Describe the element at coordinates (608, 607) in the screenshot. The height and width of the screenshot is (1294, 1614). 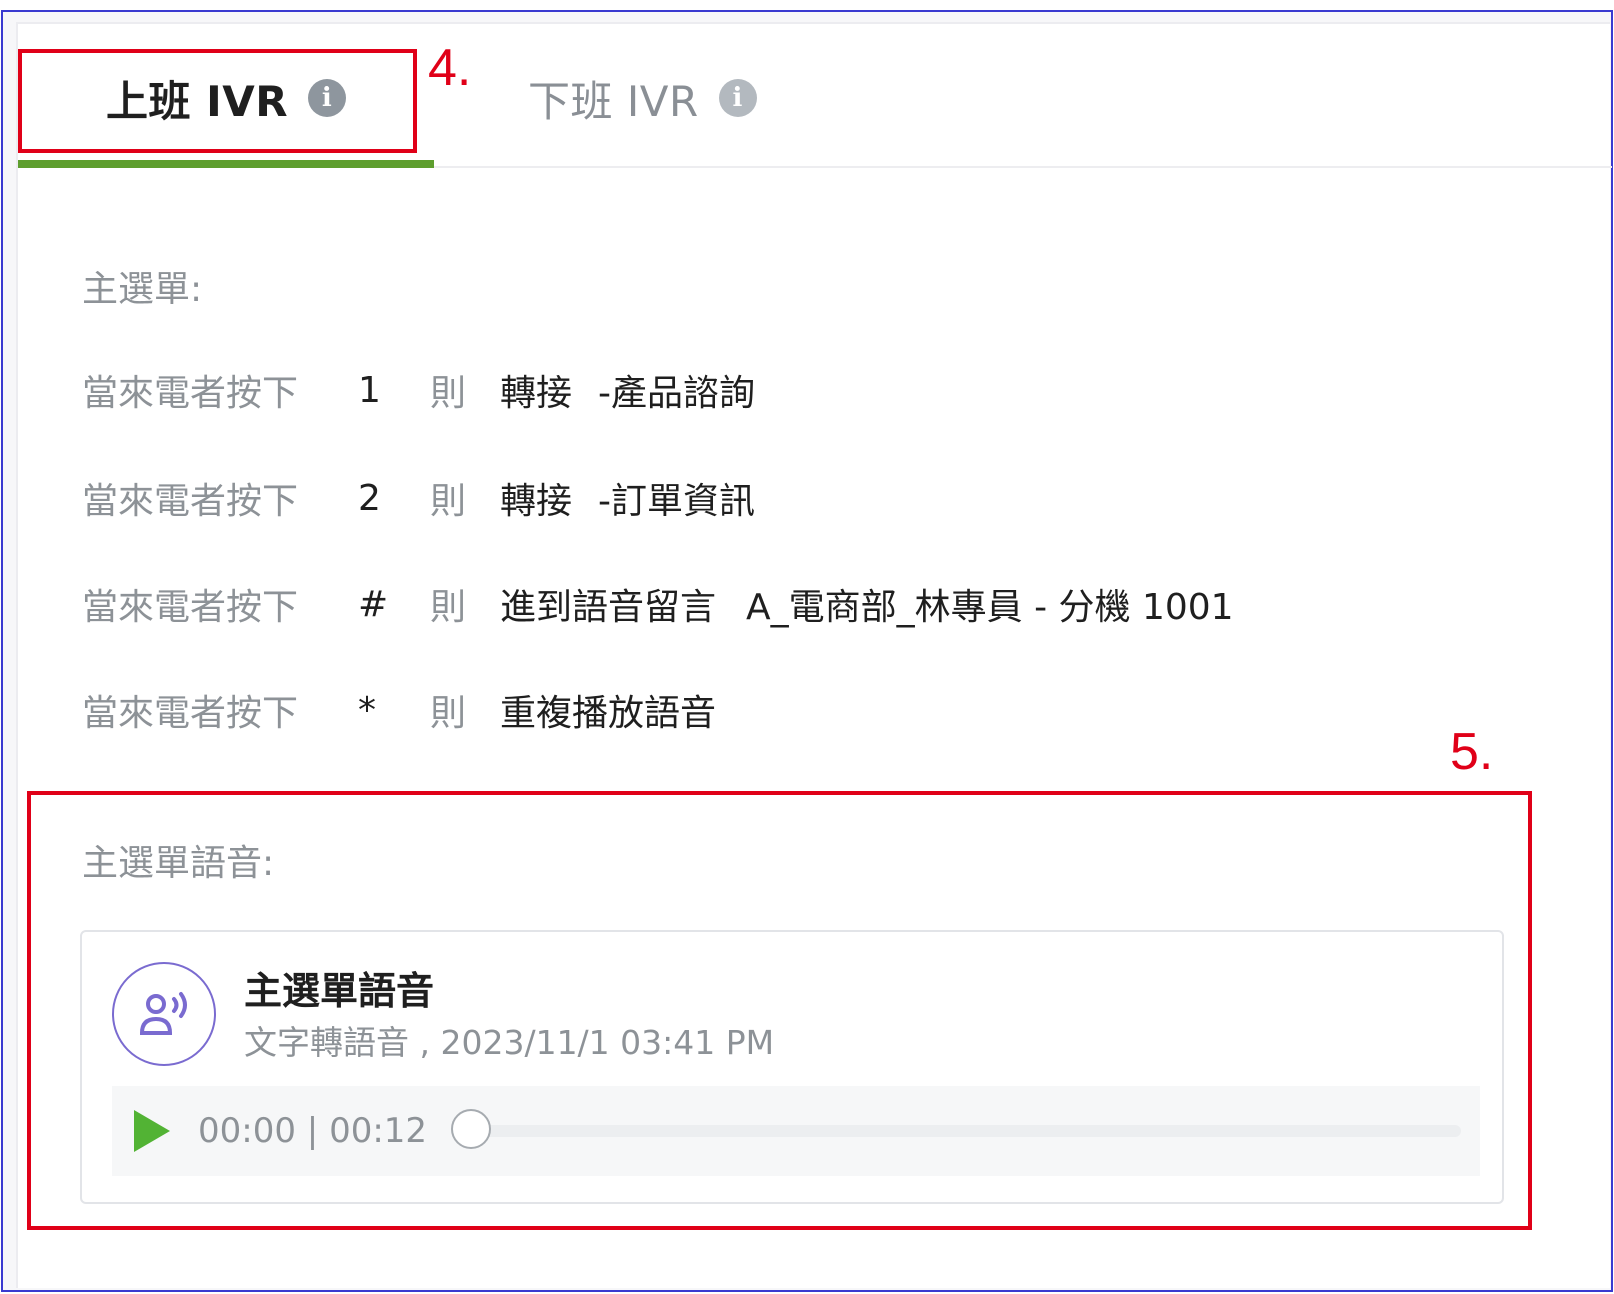
I see `rule-action: 進到語音留言` at that location.